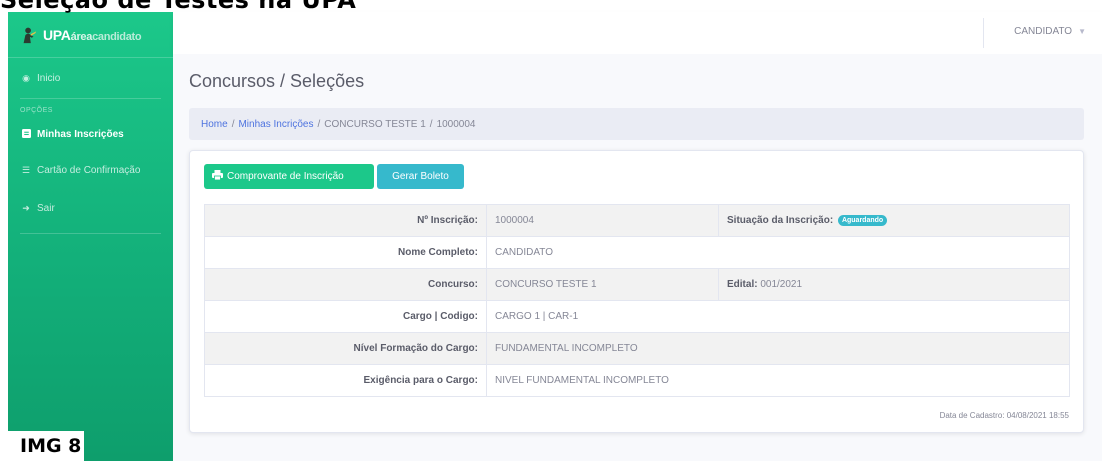 The image size is (1102, 461). I want to click on topbar: CANDIDATO ▼, so click(637, 33).